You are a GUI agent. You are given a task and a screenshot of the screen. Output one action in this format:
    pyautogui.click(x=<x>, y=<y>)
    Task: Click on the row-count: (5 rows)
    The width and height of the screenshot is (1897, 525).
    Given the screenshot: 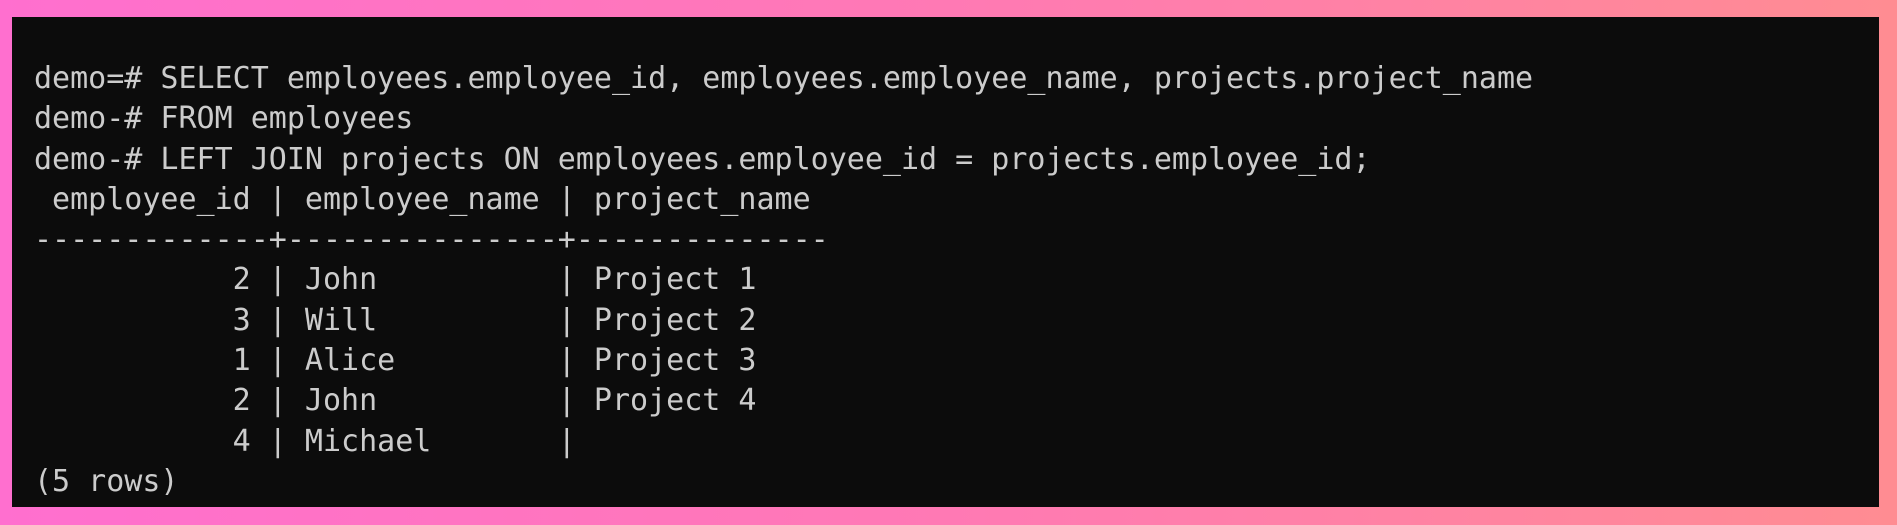 What is the action you would take?
    pyautogui.click(x=106, y=481)
    